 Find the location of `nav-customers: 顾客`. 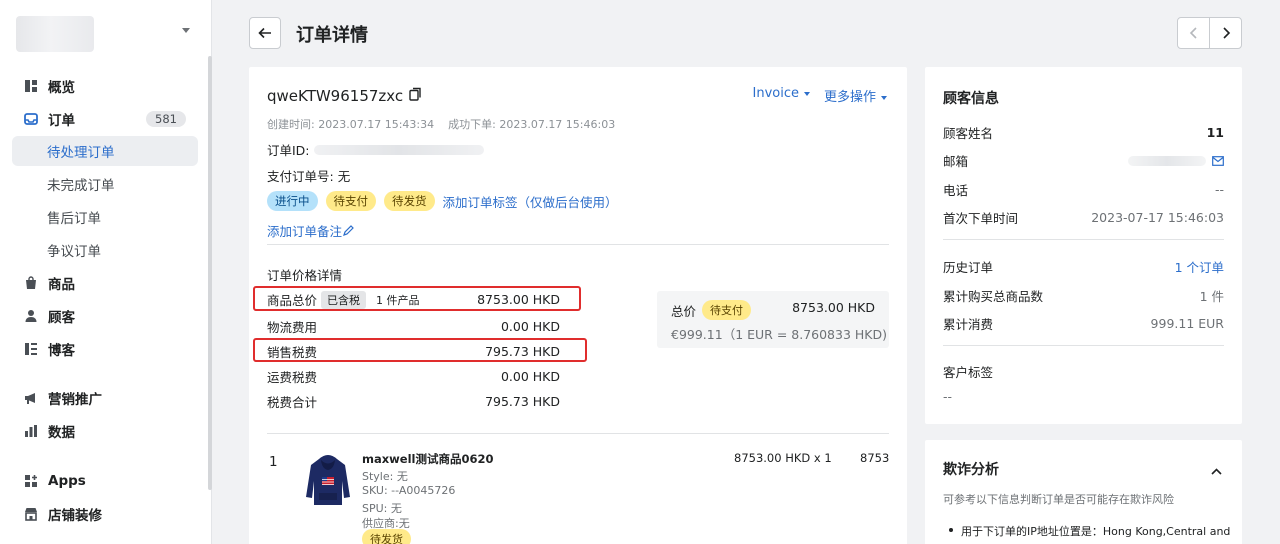

nav-customers: 顾客 is located at coordinates (105, 316).